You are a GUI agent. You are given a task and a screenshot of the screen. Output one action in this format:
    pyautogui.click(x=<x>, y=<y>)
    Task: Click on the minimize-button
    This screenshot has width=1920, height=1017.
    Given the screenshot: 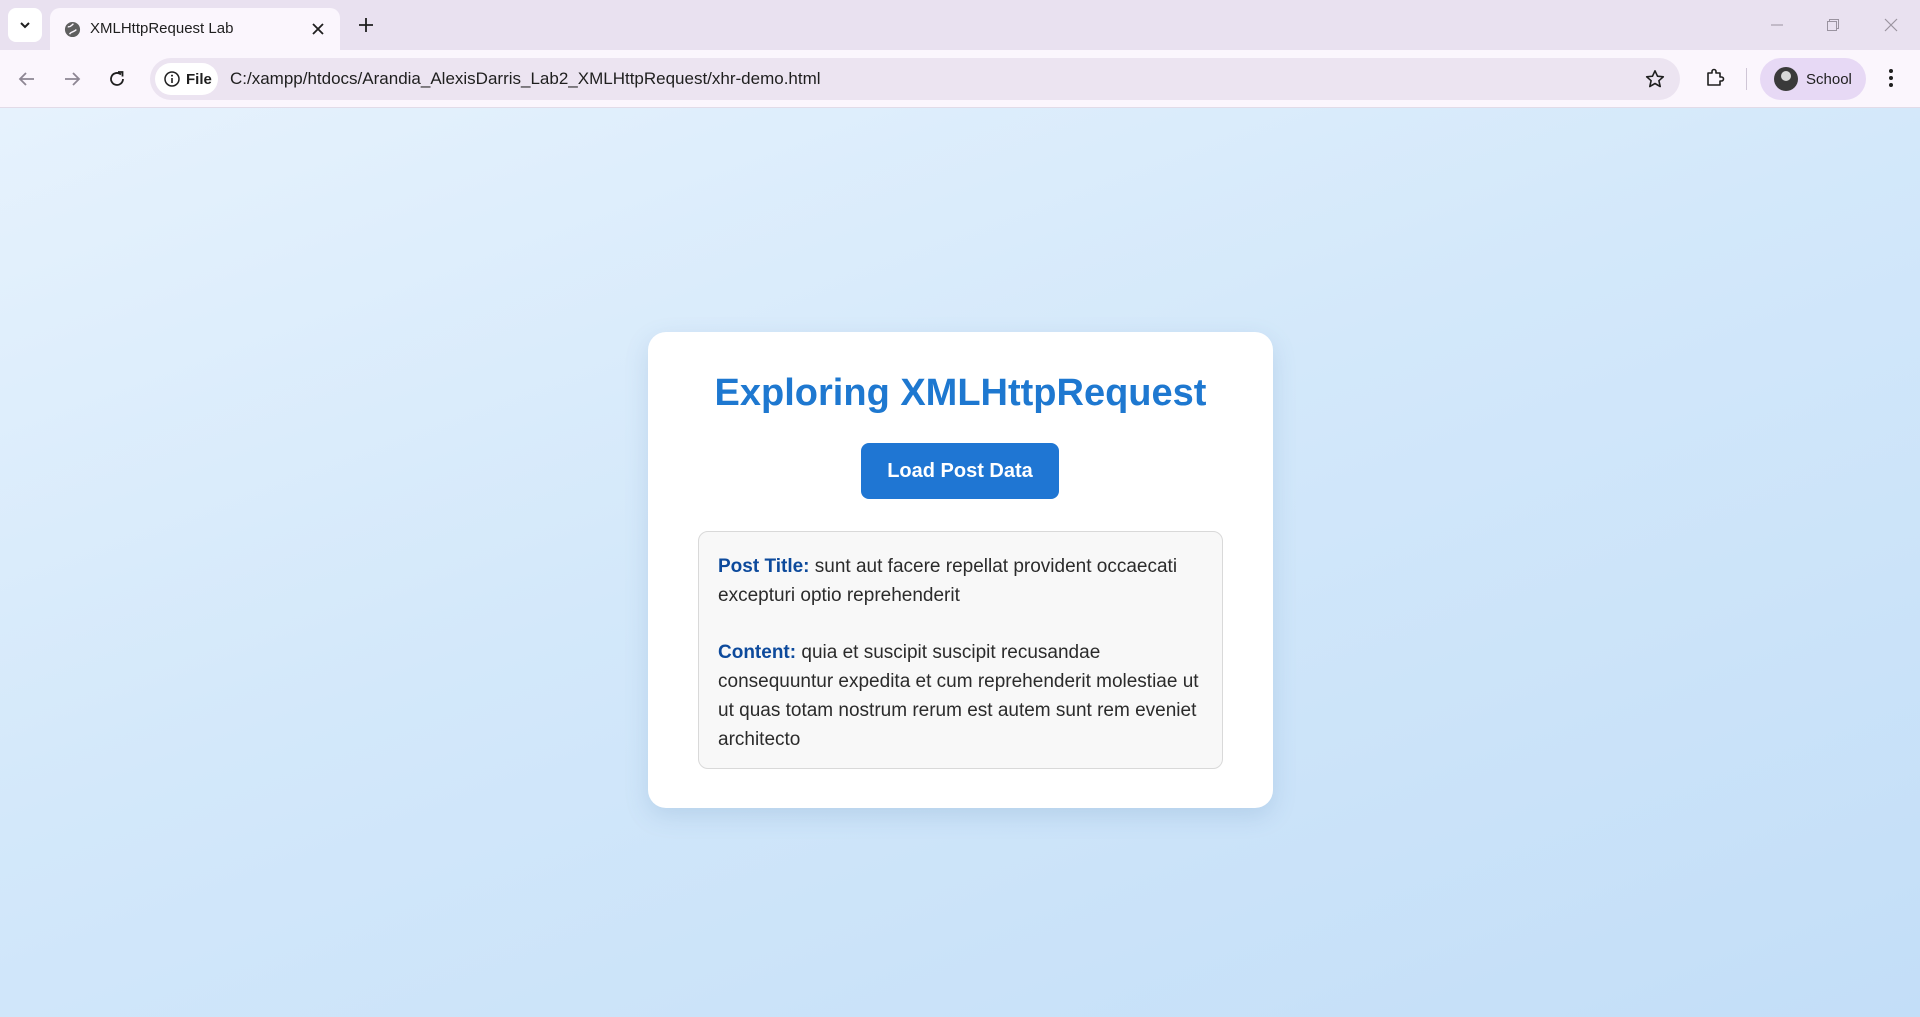 What is the action you would take?
    pyautogui.click(x=1777, y=25)
    